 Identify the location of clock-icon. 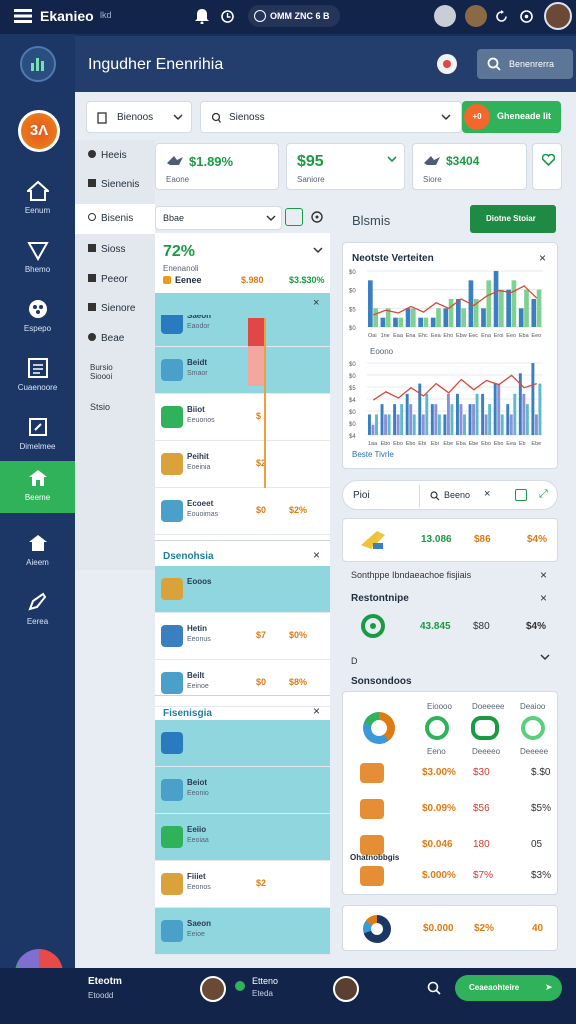
(227, 16).